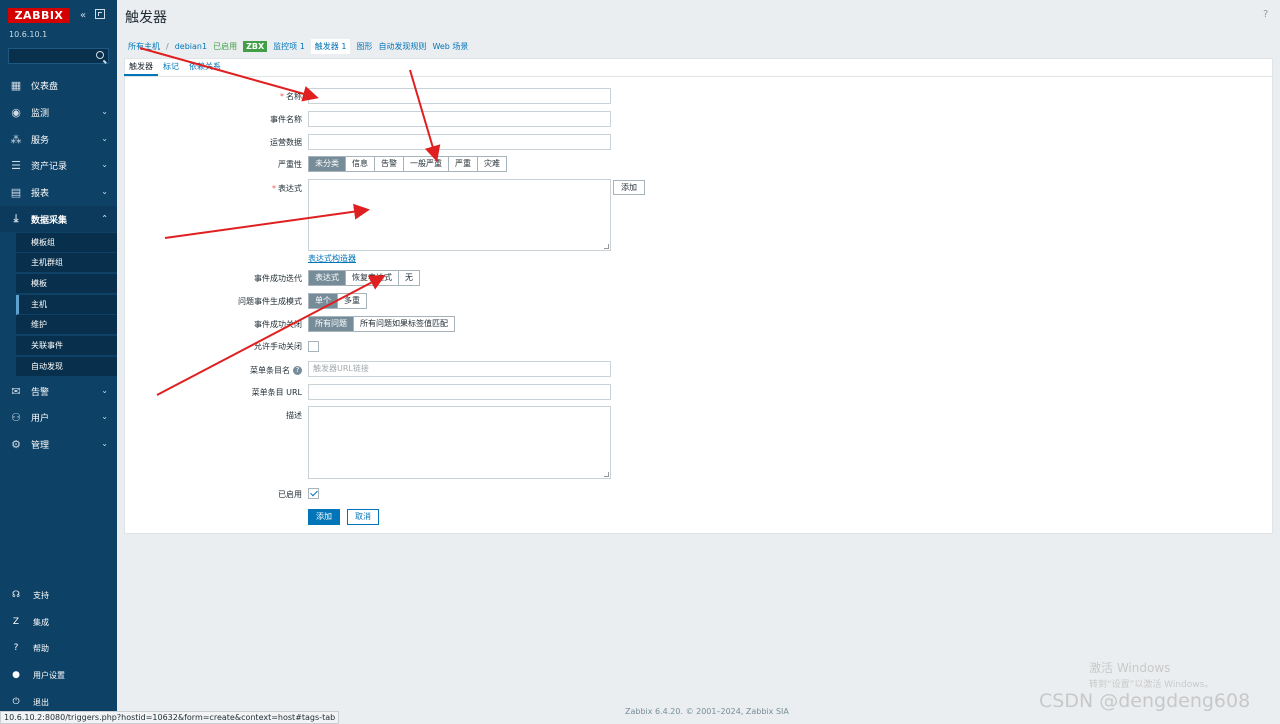 The image size is (1280, 724). Describe the element at coordinates (1265, 14) in the screenshot. I see `help-icon: ?` at that location.